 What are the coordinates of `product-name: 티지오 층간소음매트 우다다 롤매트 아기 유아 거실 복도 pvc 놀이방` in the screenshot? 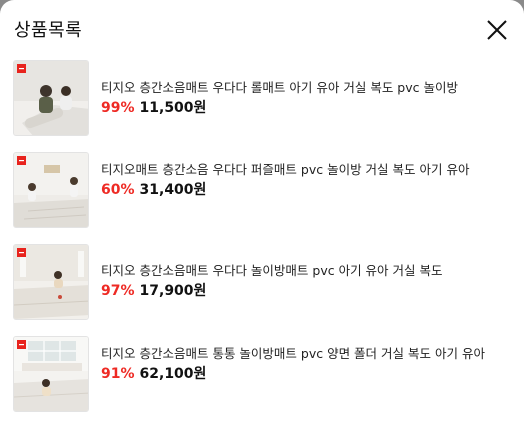 It's located at (279, 87).